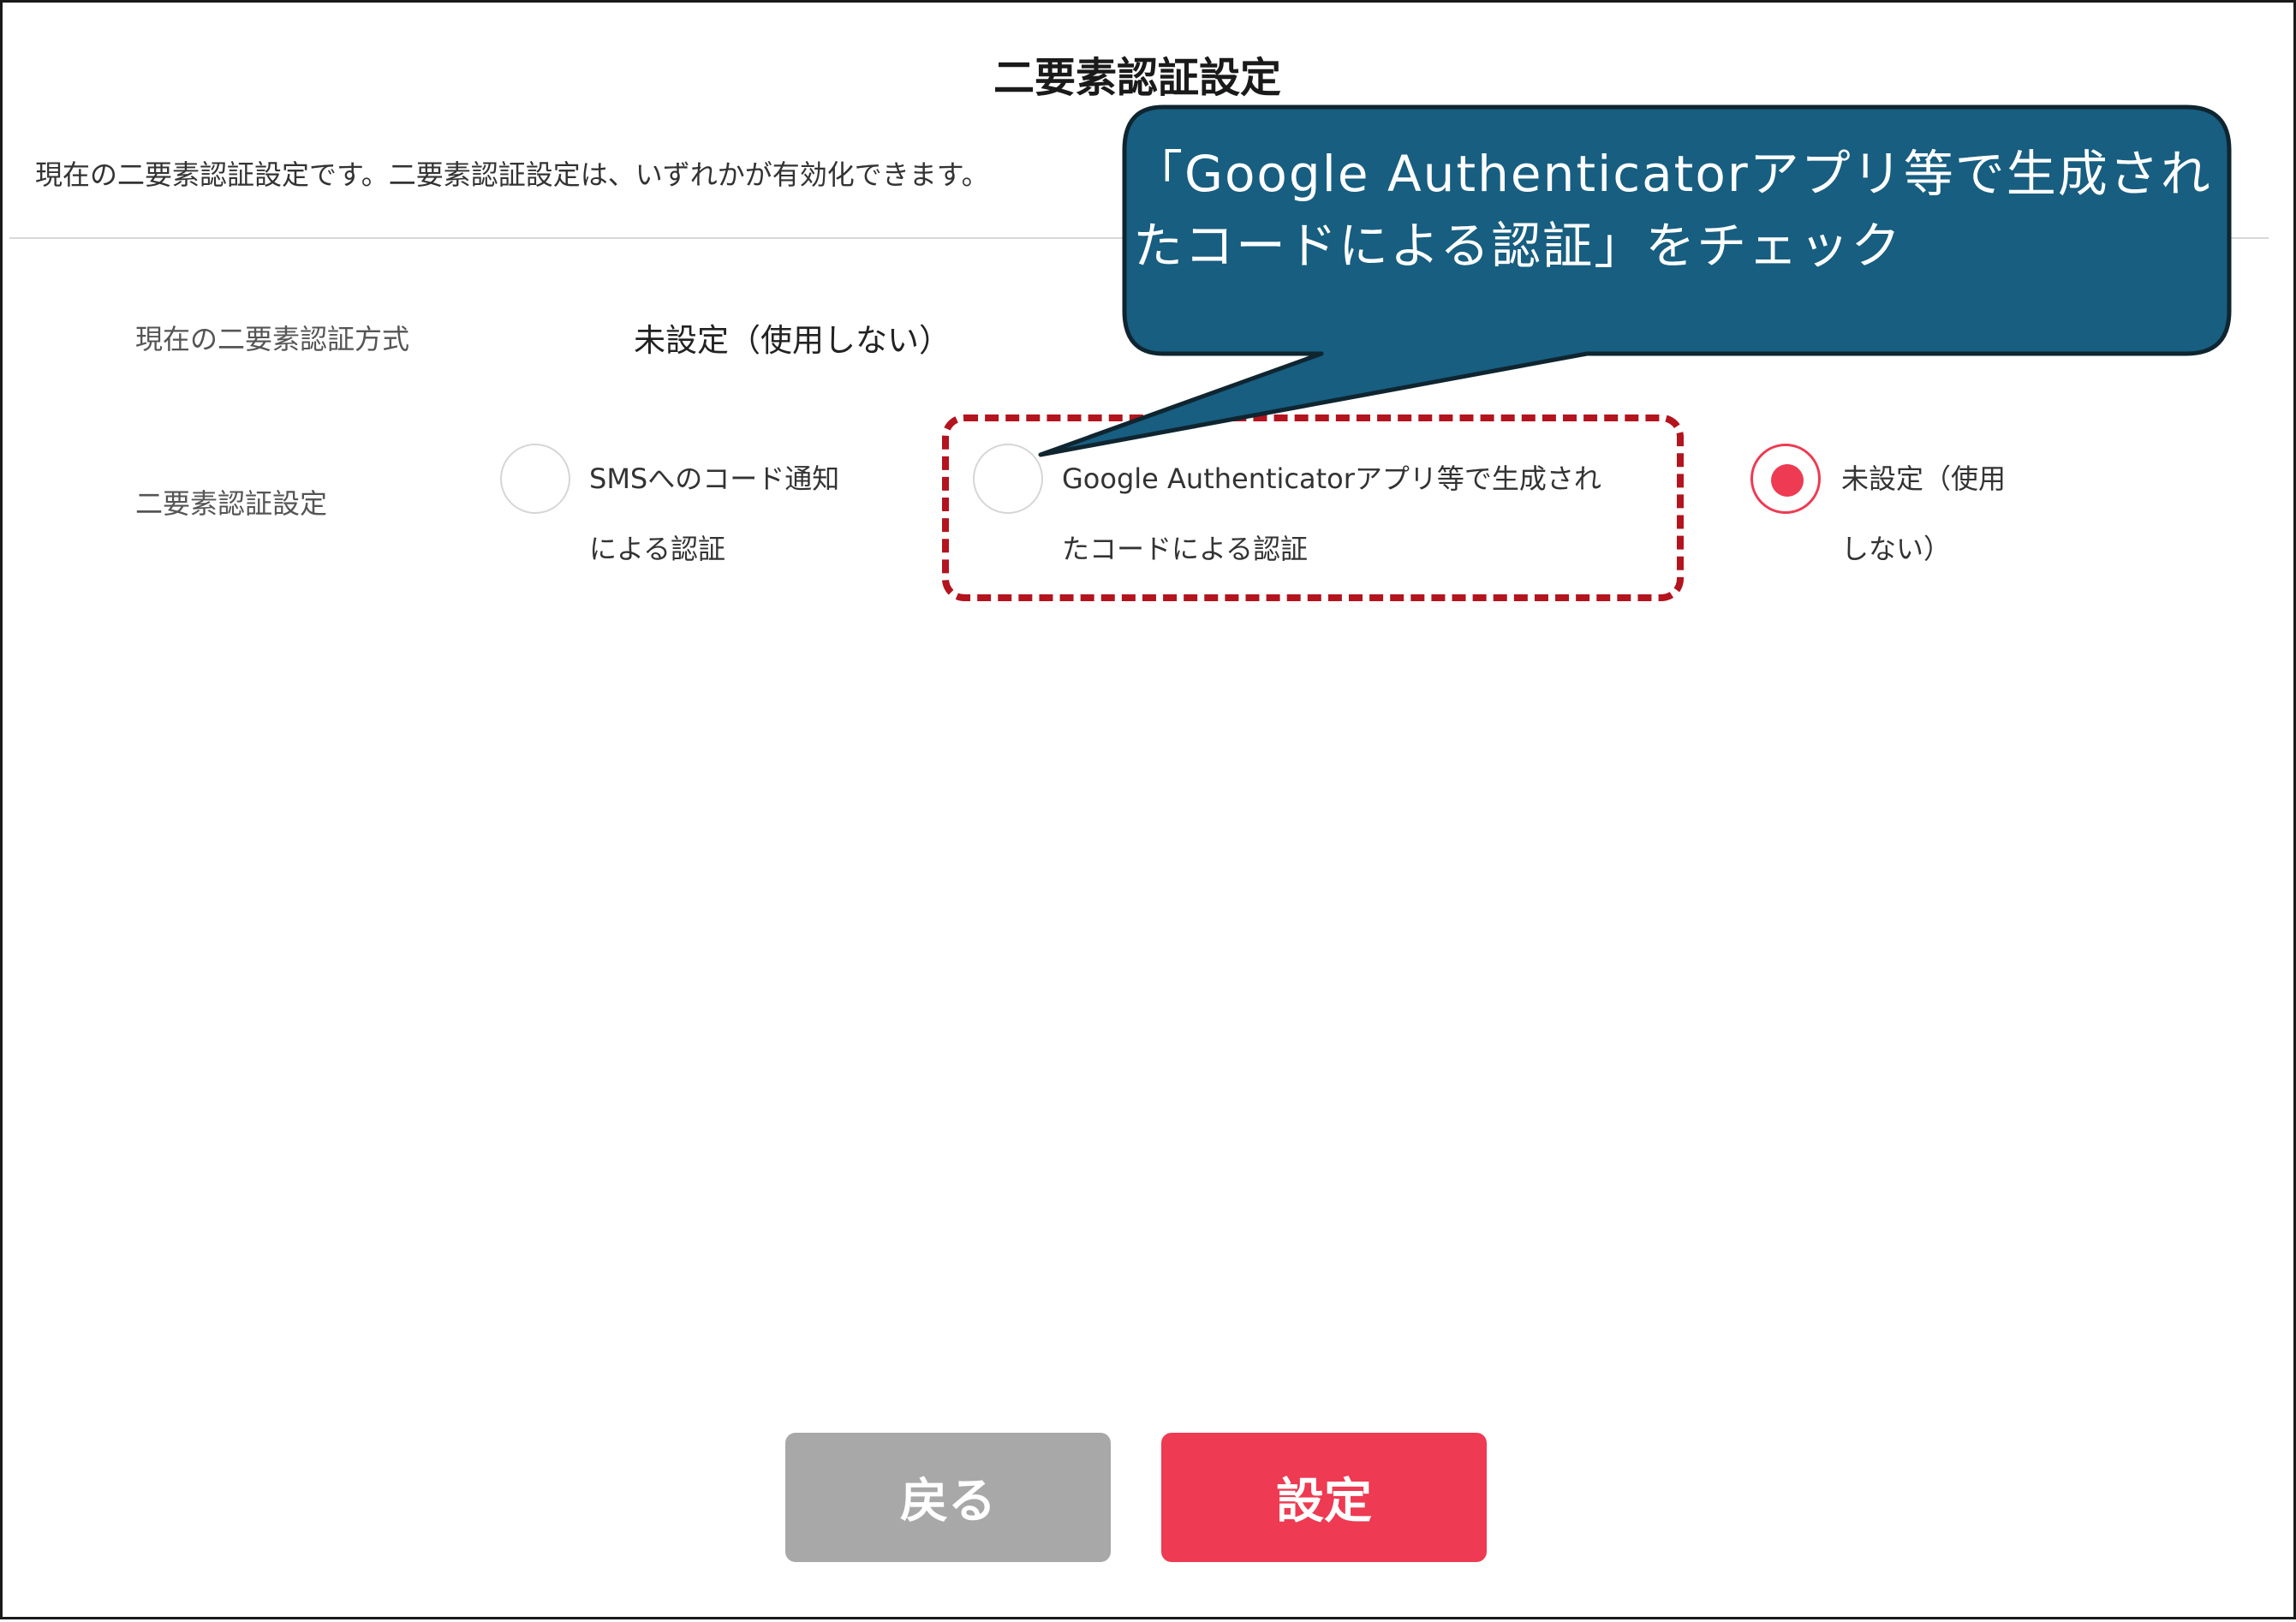 This screenshot has width=2296, height=1622. I want to click on callout-line2: たコードによる認証」をチェック, so click(1518, 246).